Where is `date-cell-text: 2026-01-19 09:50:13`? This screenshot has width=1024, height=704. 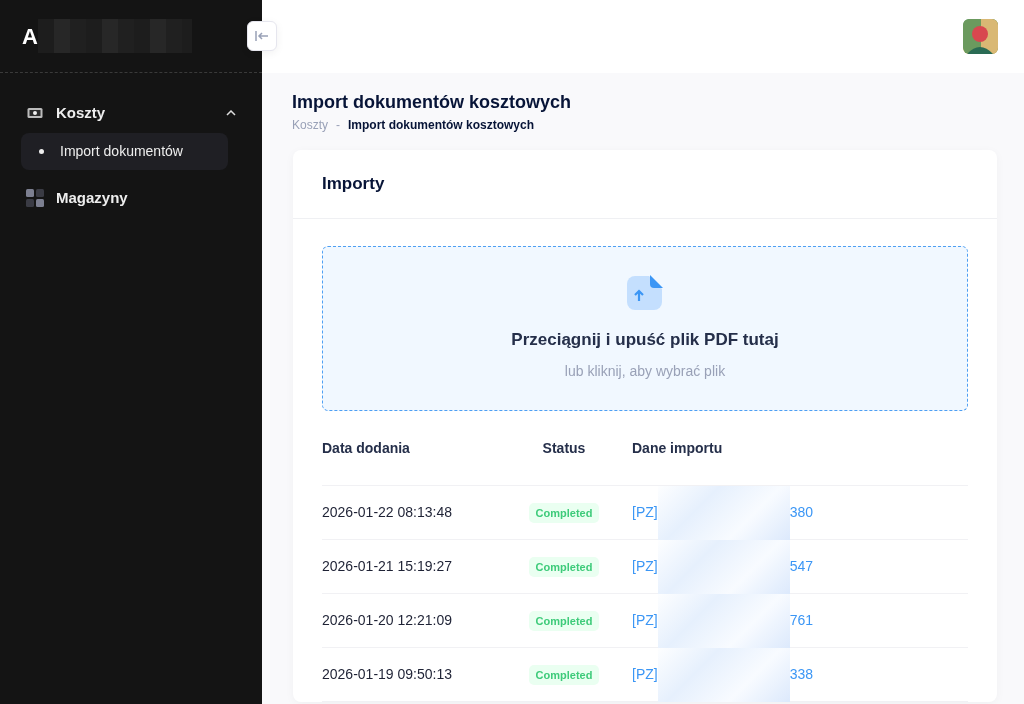 date-cell-text: 2026-01-19 09:50:13 is located at coordinates (387, 674).